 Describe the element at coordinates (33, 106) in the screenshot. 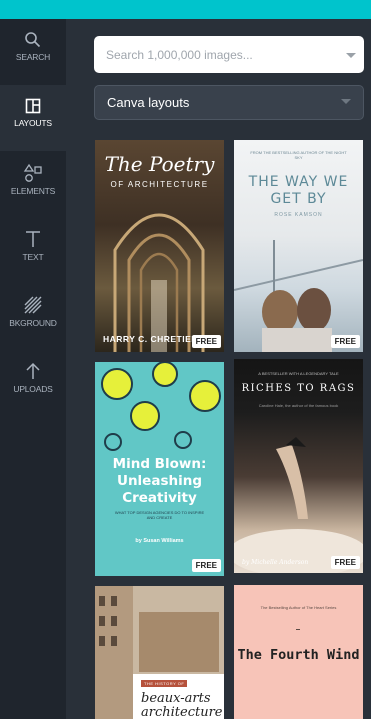

I see `layouts-icon` at that location.